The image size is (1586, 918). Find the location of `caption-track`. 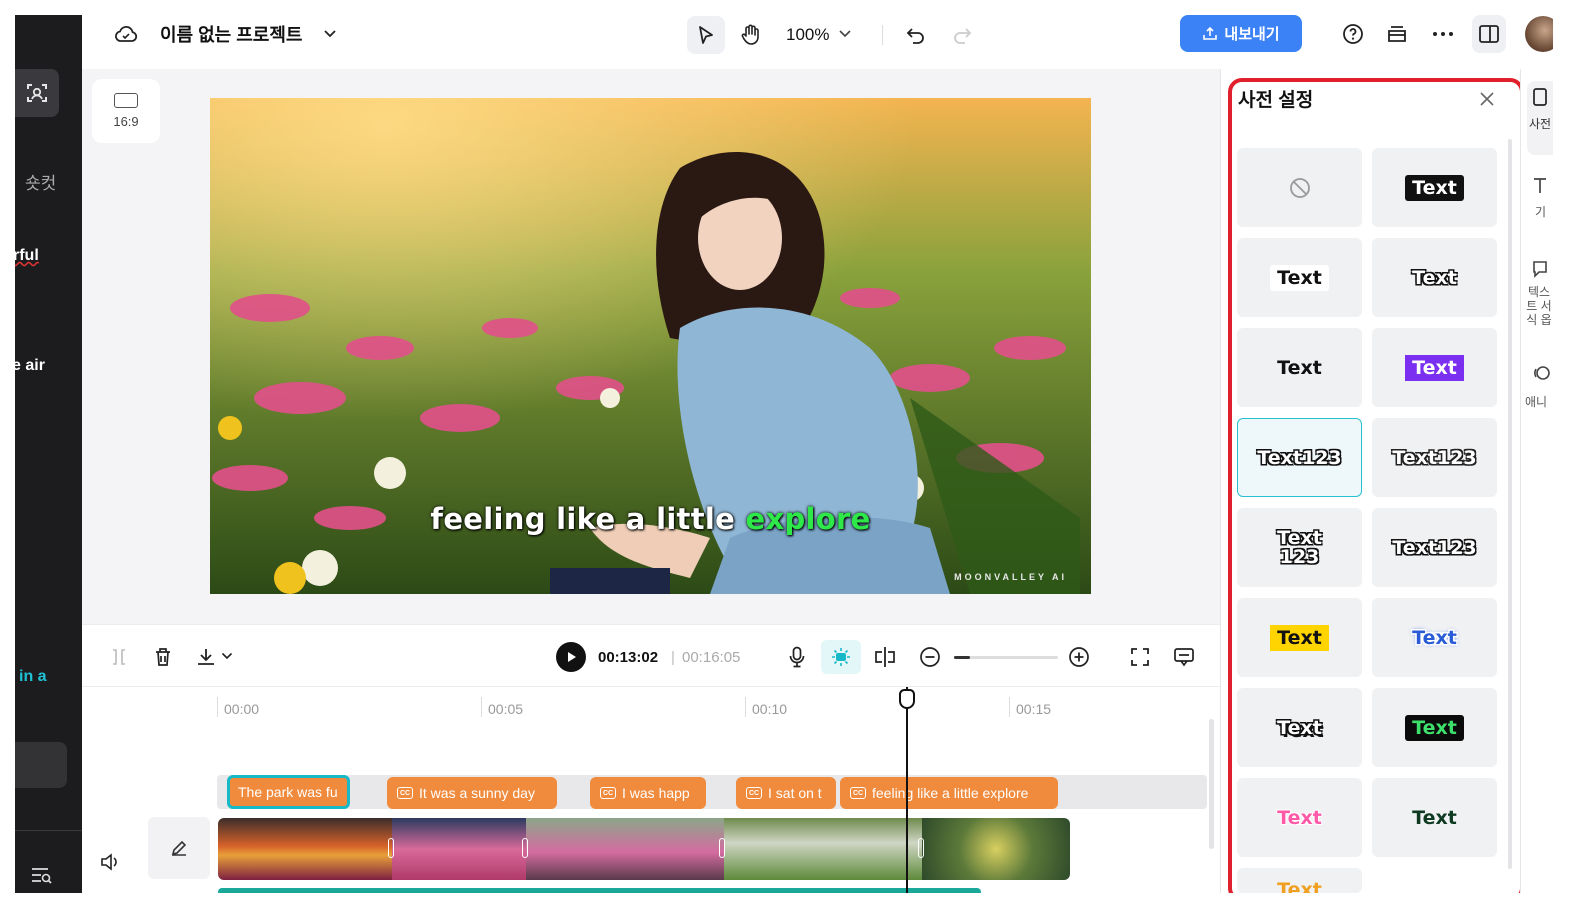

caption-track is located at coordinates (712, 792).